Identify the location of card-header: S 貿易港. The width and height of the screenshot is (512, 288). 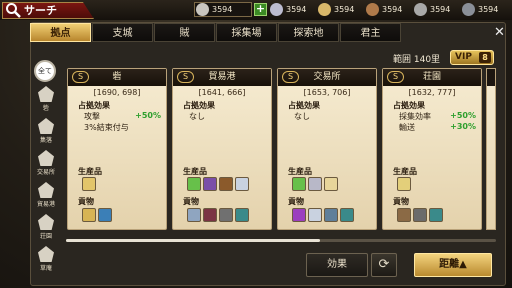
(222, 77).